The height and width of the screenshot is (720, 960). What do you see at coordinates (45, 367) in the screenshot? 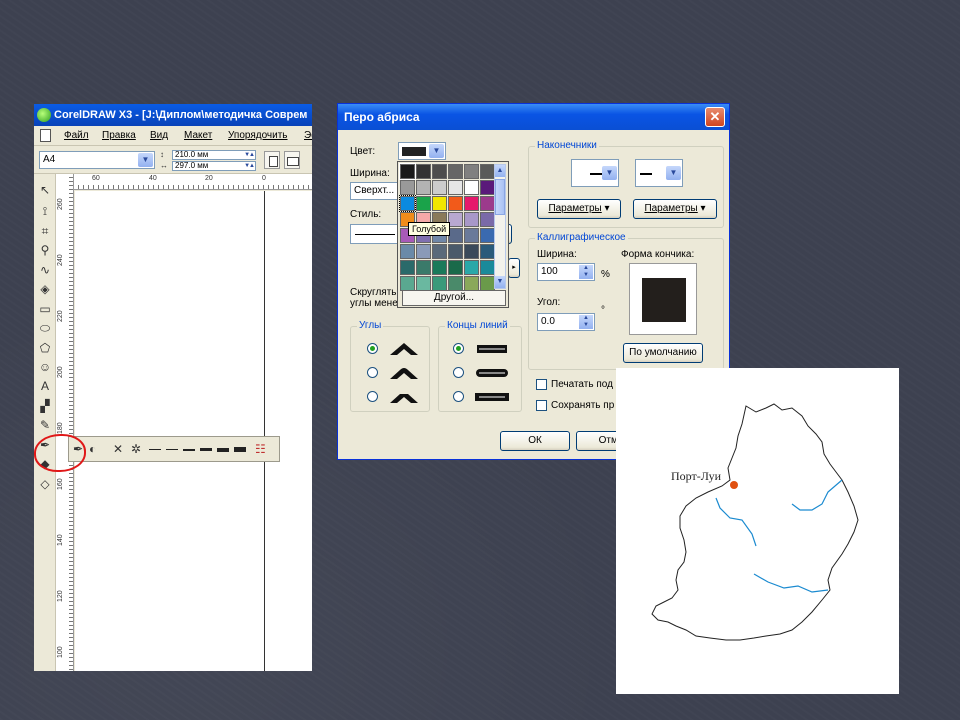
I see `basic-shapes-icon: ☺` at bounding box center [45, 367].